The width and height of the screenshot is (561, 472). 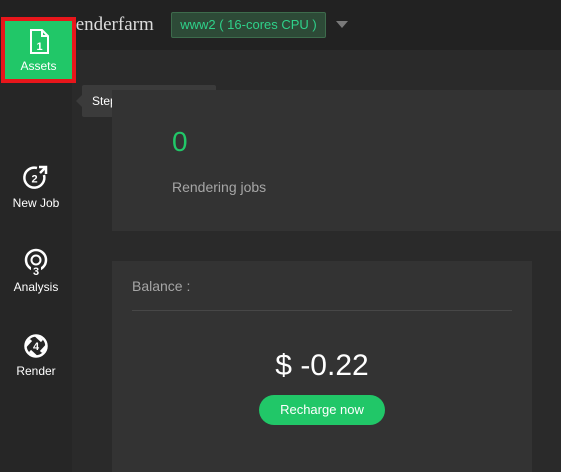 What do you see at coordinates (36, 287) in the screenshot?
I see `sidebar-item-label: Analysis` at bounding box center [36, 287].